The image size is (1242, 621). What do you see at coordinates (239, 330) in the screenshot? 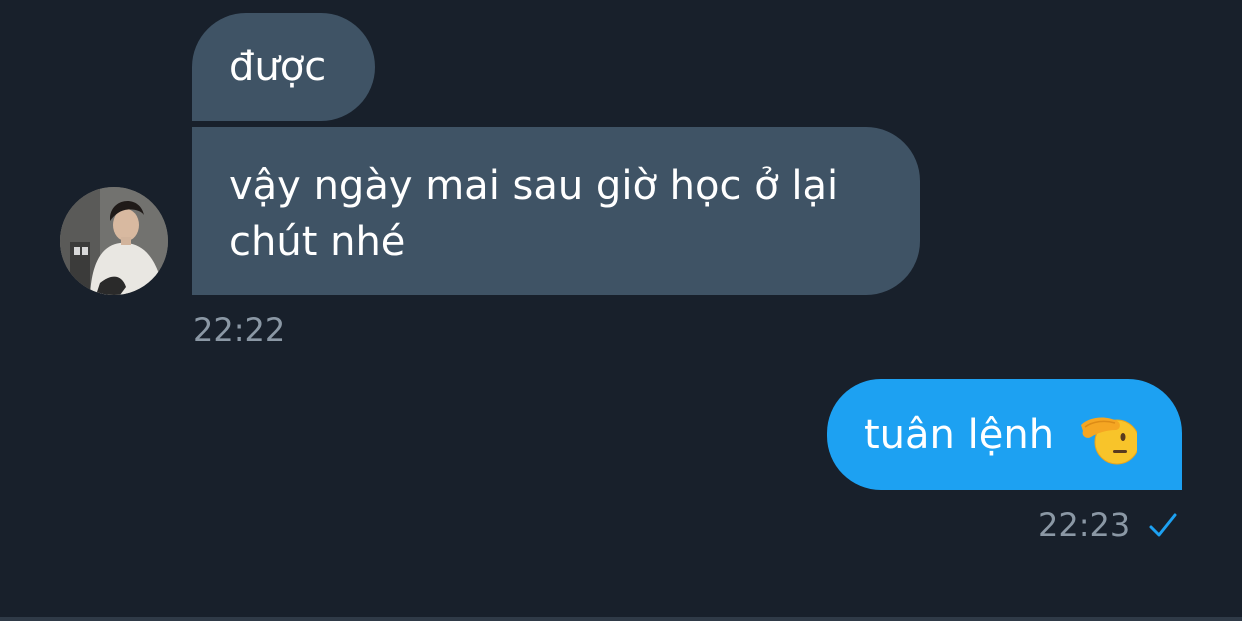
I see `message-timestamp: 22:22` at bounding box center [239, 330].